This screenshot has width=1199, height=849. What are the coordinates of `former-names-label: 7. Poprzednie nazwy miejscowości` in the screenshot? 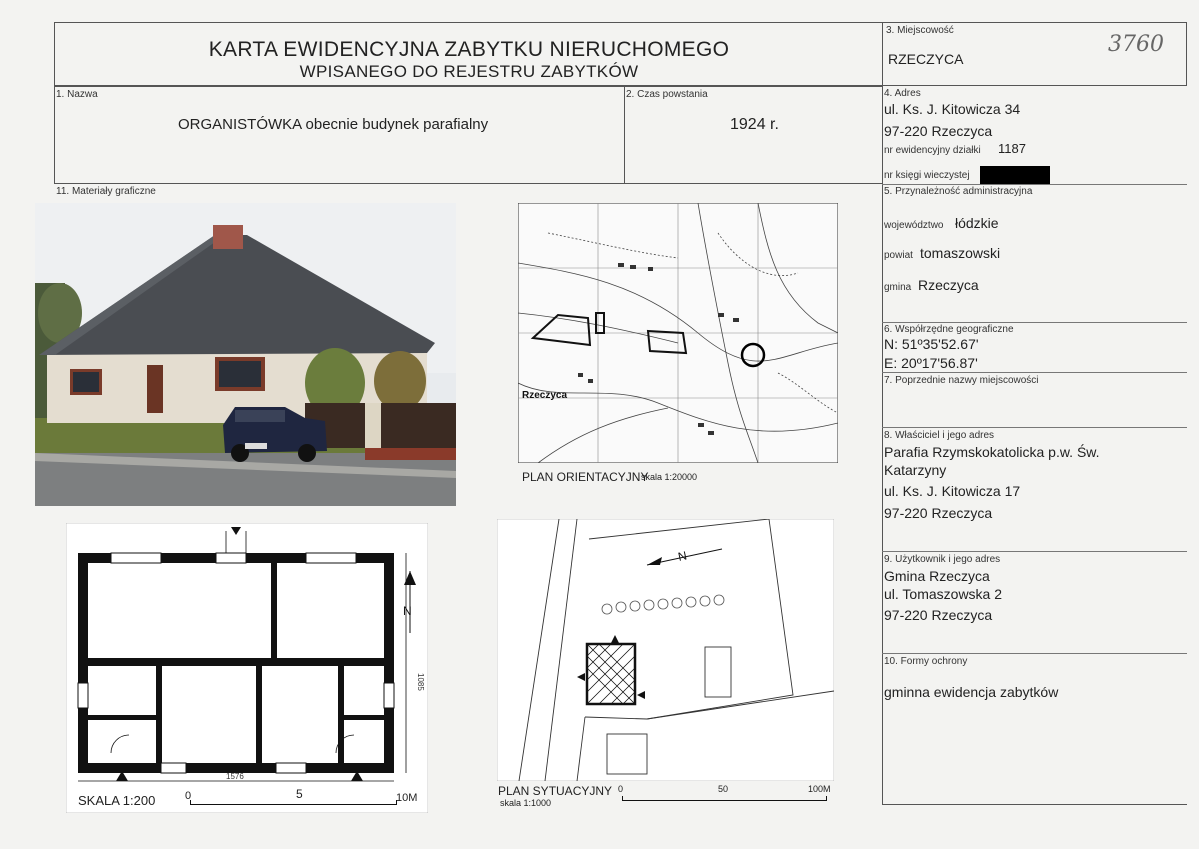 It's located at (961, 380).